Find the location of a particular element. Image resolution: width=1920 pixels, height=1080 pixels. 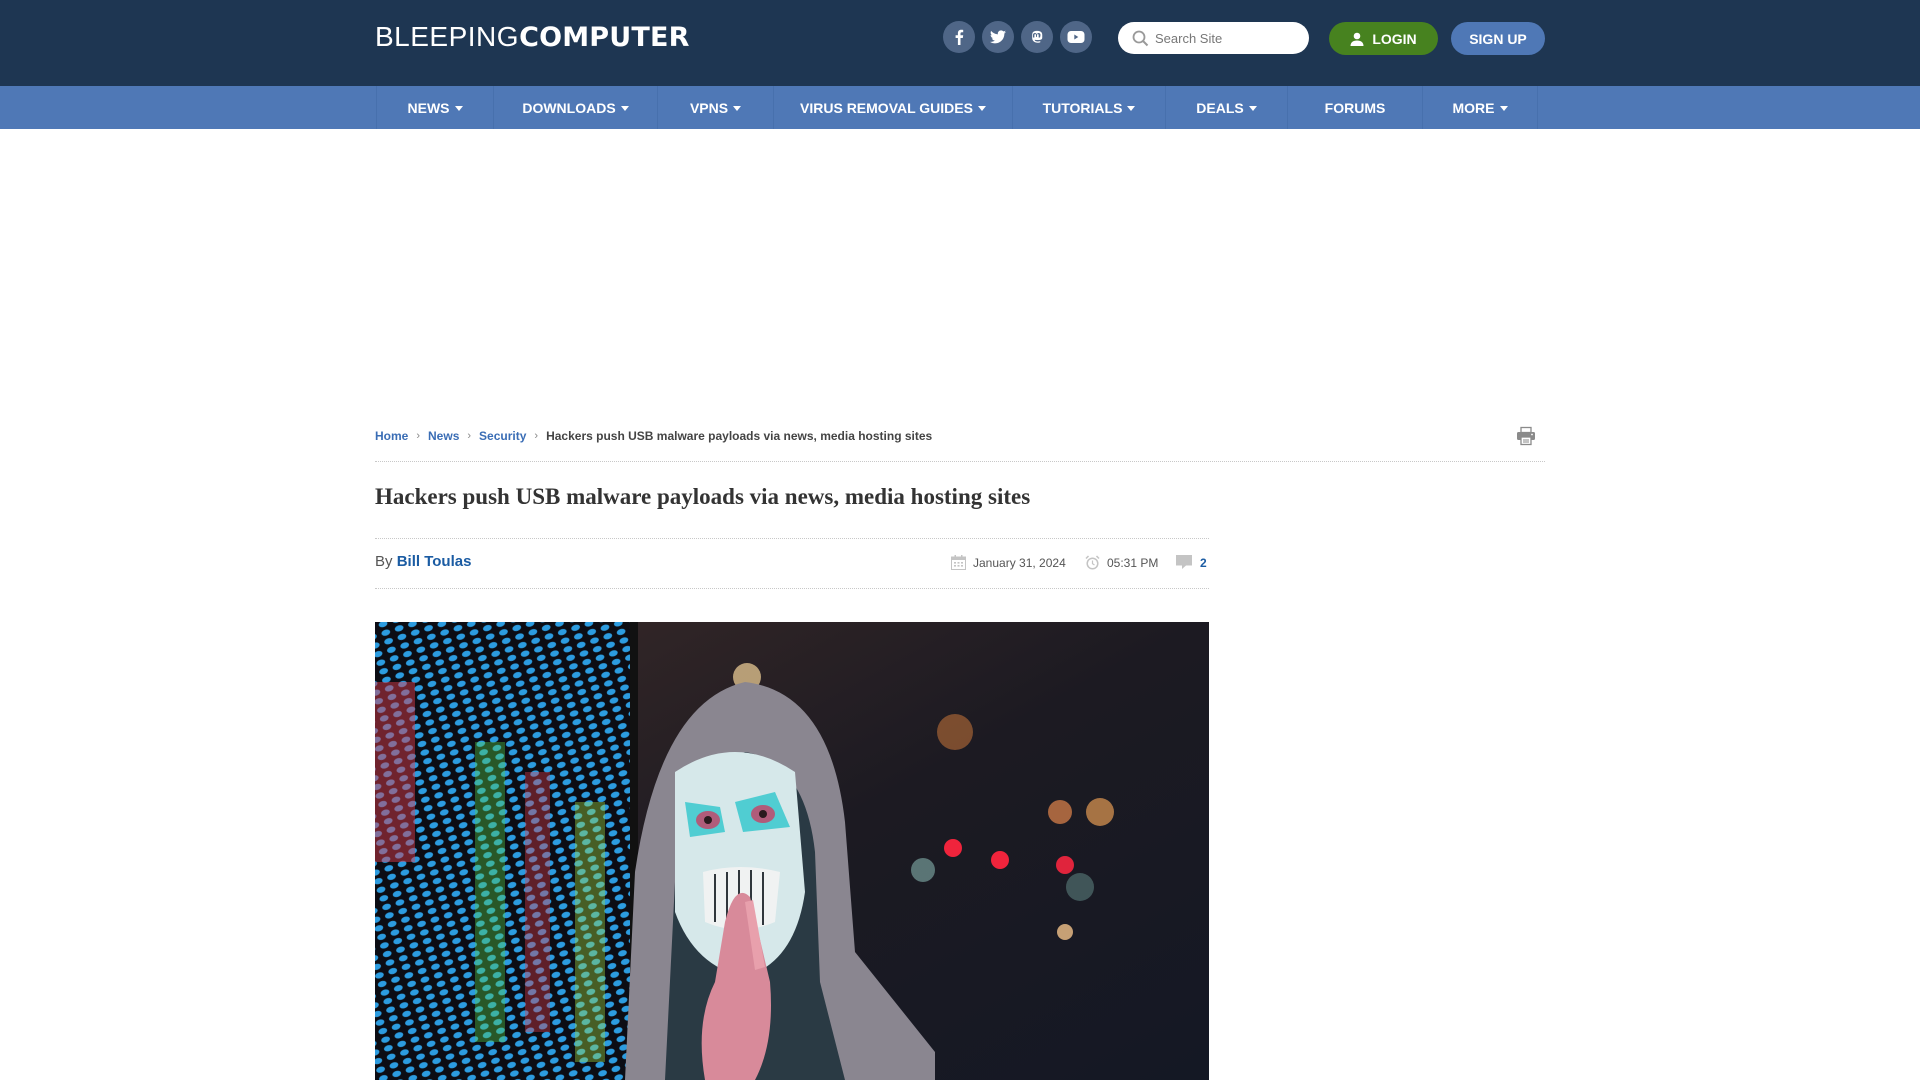

mastodon-icon is located at coordinates (1037, 36).